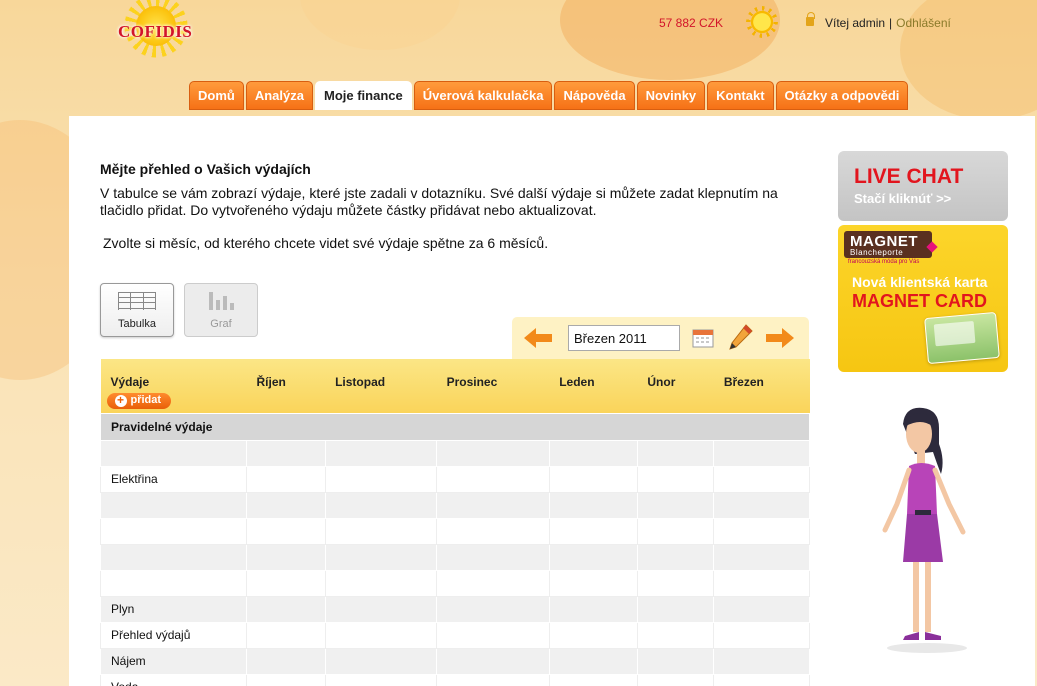 The width and height of the screenshot is (1037, 686). What do you see at coordinates (909, 176) in the screenshot?
I see `live-chat-title: LIVE CHAT` at bounding box center [909, 176].